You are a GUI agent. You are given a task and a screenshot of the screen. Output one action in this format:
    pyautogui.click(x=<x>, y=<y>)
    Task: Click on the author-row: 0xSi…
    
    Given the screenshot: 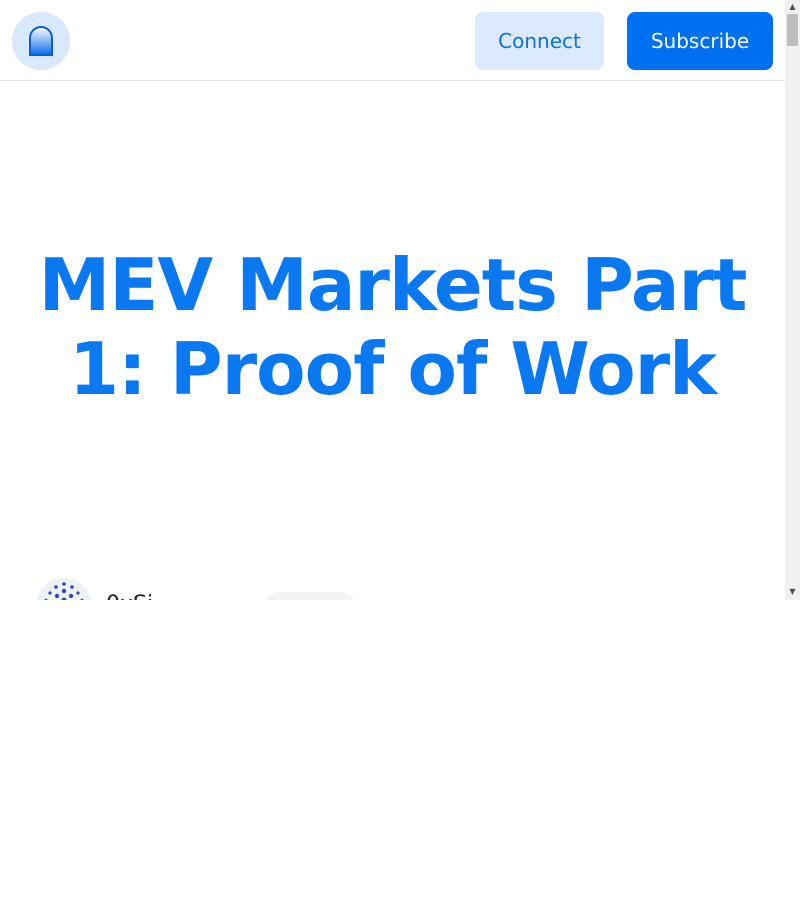 What is the action you would take?
    pyautogui.click(x=396, y=589)
    